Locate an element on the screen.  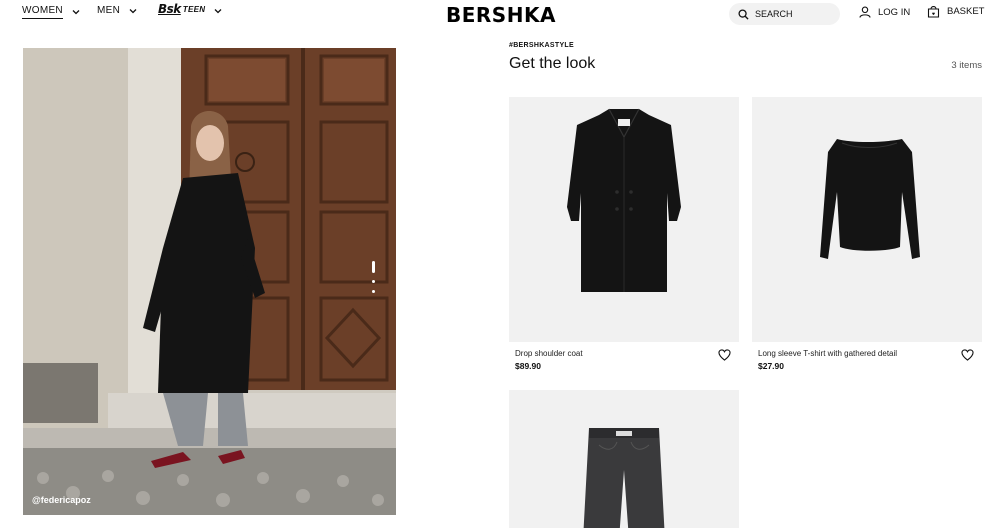
jeans-image is located at coordinates (624, 478).